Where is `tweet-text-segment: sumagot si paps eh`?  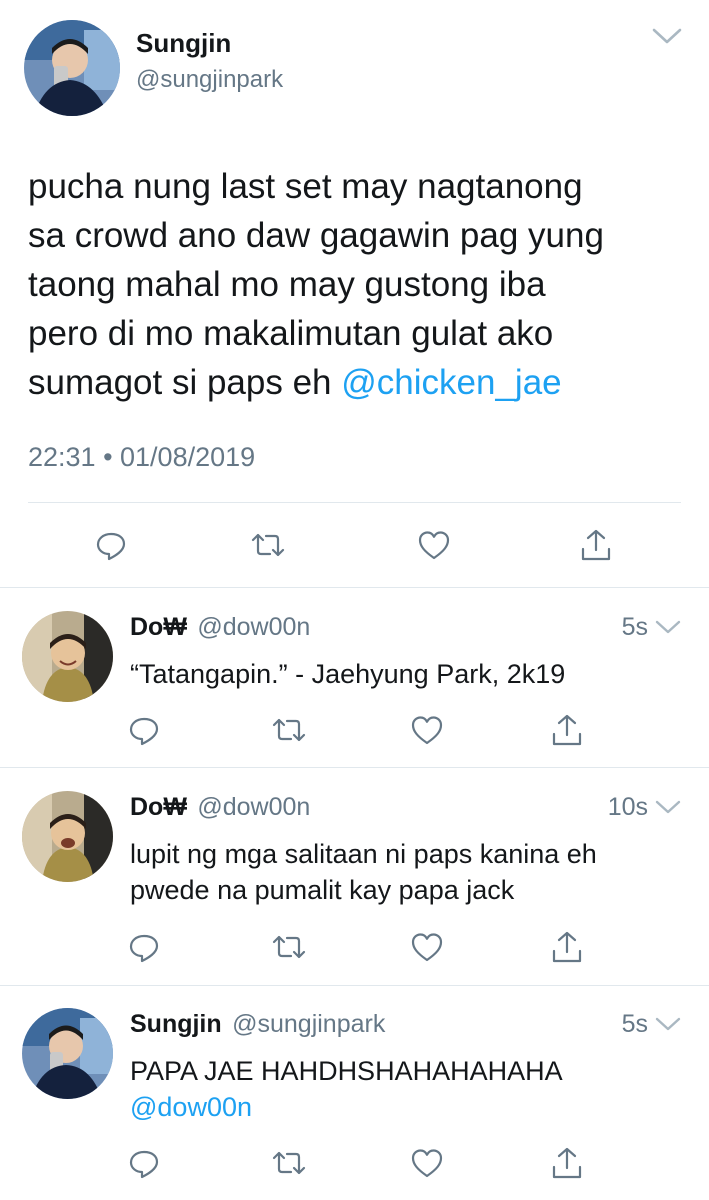
tweet-text-segment: sumagot si paps eh is located at coordinates (185, 382).